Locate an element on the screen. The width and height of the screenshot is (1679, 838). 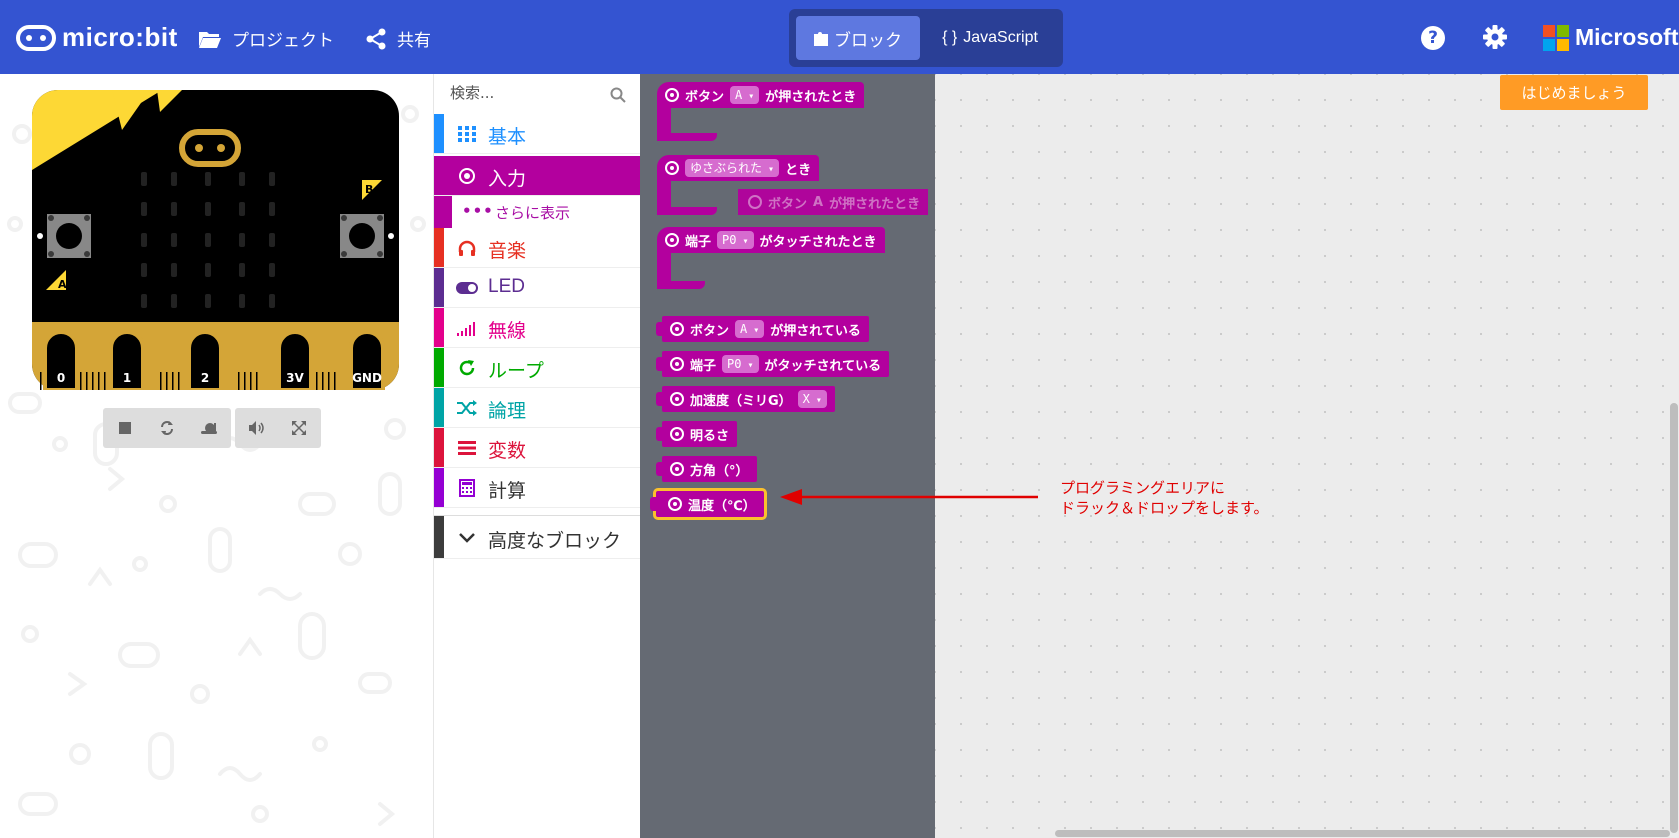
tab-javascript-label: JavaScript is located at coordinates (1000, 37).